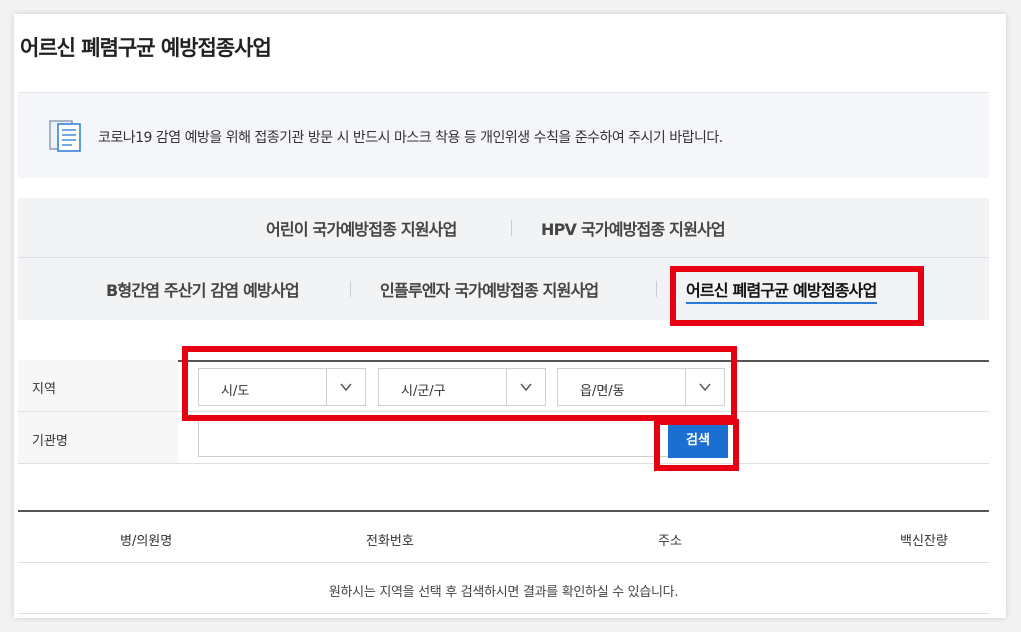 The image size is (1021, 632). I want to click on region-row: 지역 시/도 시/군/구 읍/면/동, so click(503, 386).